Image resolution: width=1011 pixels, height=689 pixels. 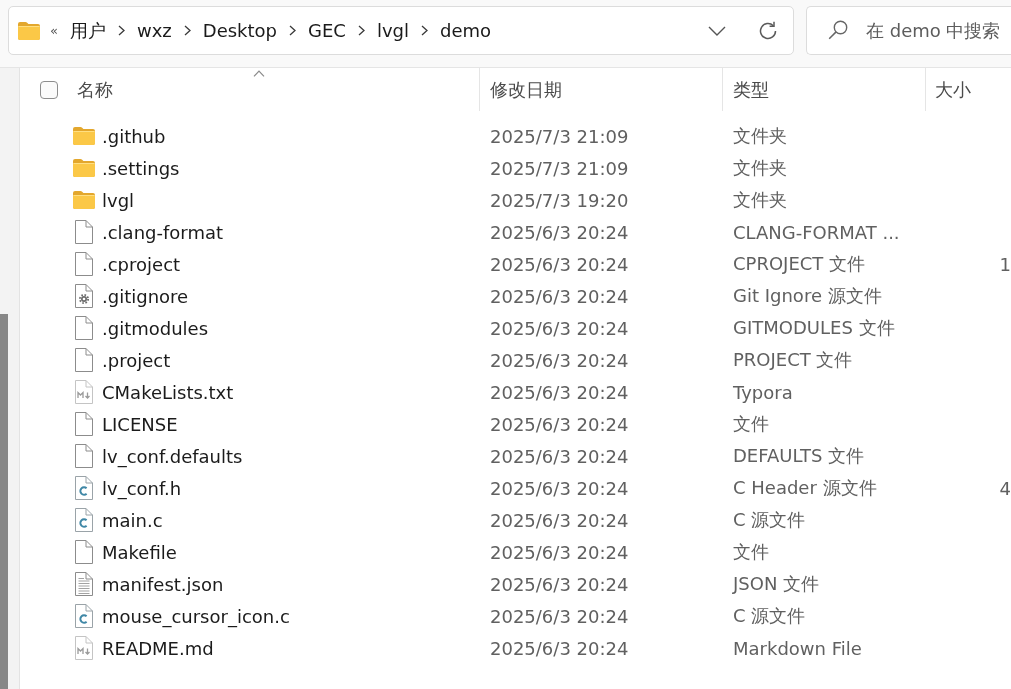 I want to click on breadcrumb-overflow: «, so click(x=54, y=30).